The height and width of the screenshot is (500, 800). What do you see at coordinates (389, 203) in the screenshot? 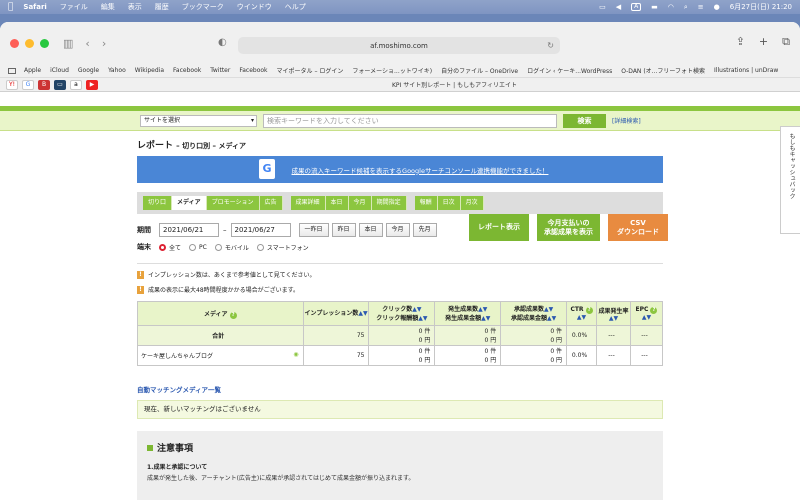
I see `tab-period: 期間指定` at bounding box center [389, 203].